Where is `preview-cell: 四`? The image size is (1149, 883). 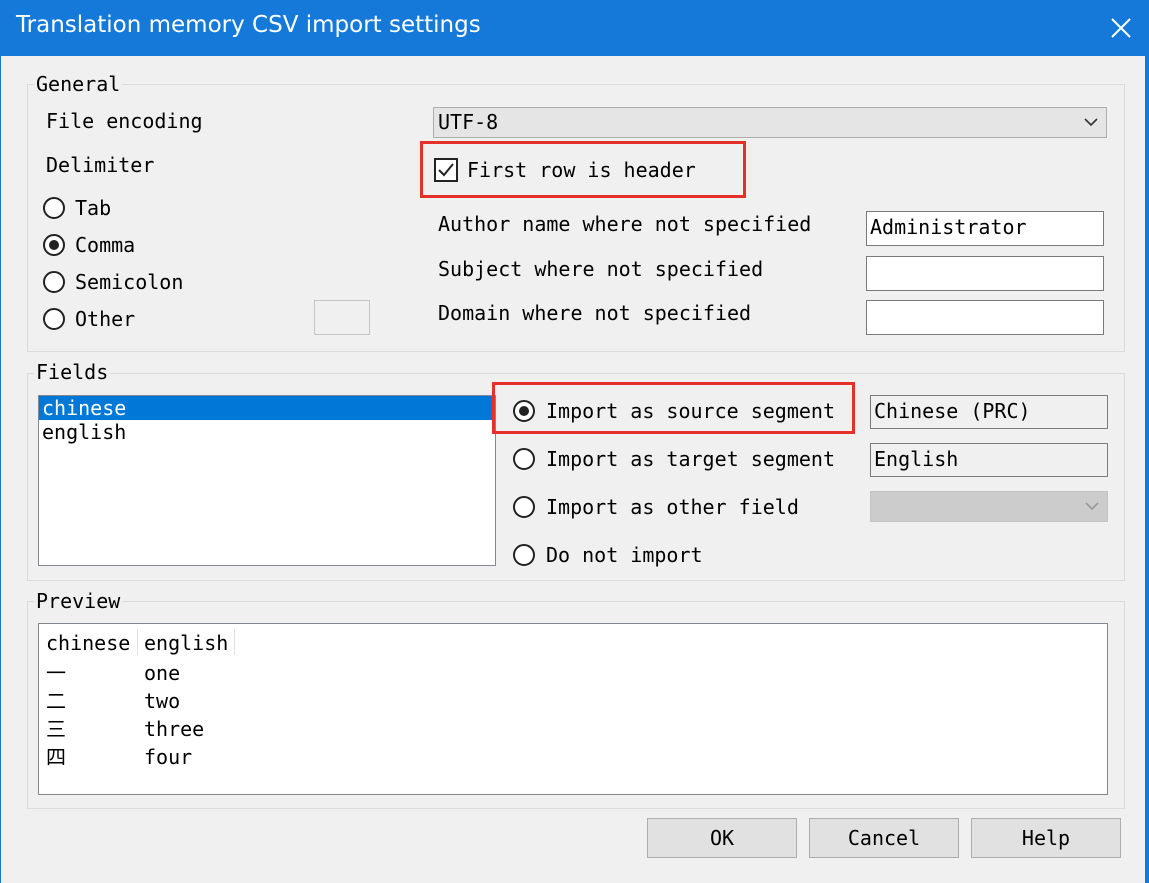
preview-cell: 四 is located at coordinates (56, 757).